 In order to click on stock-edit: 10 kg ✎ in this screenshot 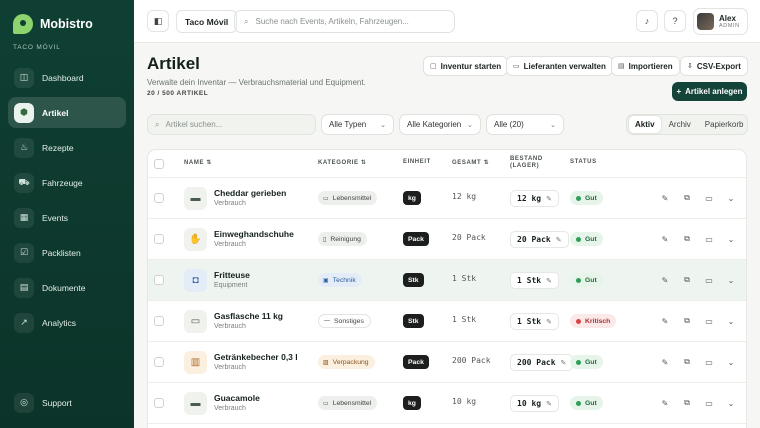, I will do `click(534, 403)`.